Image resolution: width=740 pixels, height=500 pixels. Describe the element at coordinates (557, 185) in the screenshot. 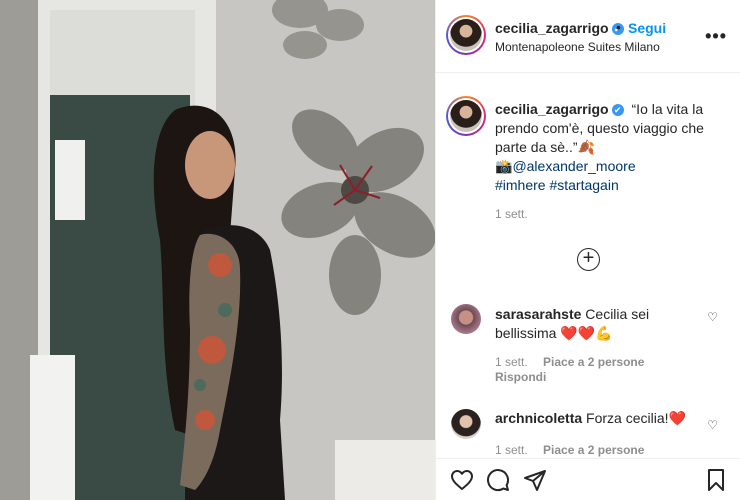

I see `caption-hashtags: #imhere #startagain` at that location.